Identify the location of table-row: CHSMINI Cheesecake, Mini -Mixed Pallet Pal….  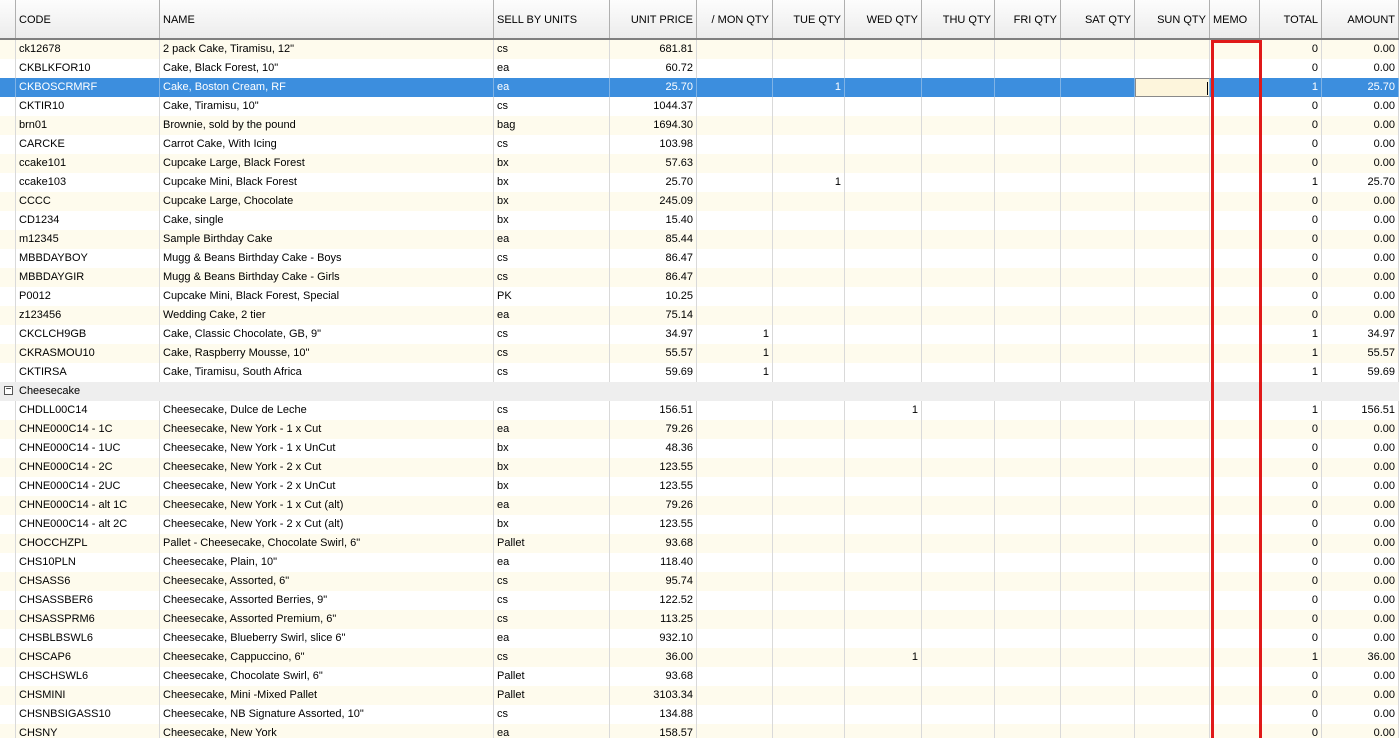
(699, 695).